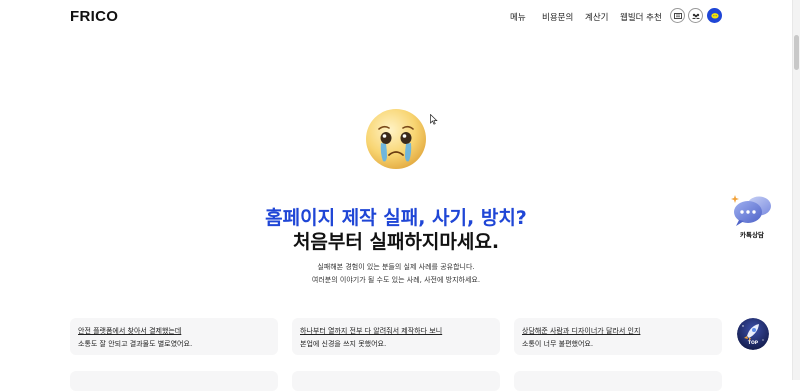 The image size is (800, 391). What do you see at coordinates (396, 280) in the screenshot?
I see `sub-text-line-2: 여러분의 이야기가 될 수도 있는 사례, 사전에 방지하세요.` at bounding box center [396, 280].